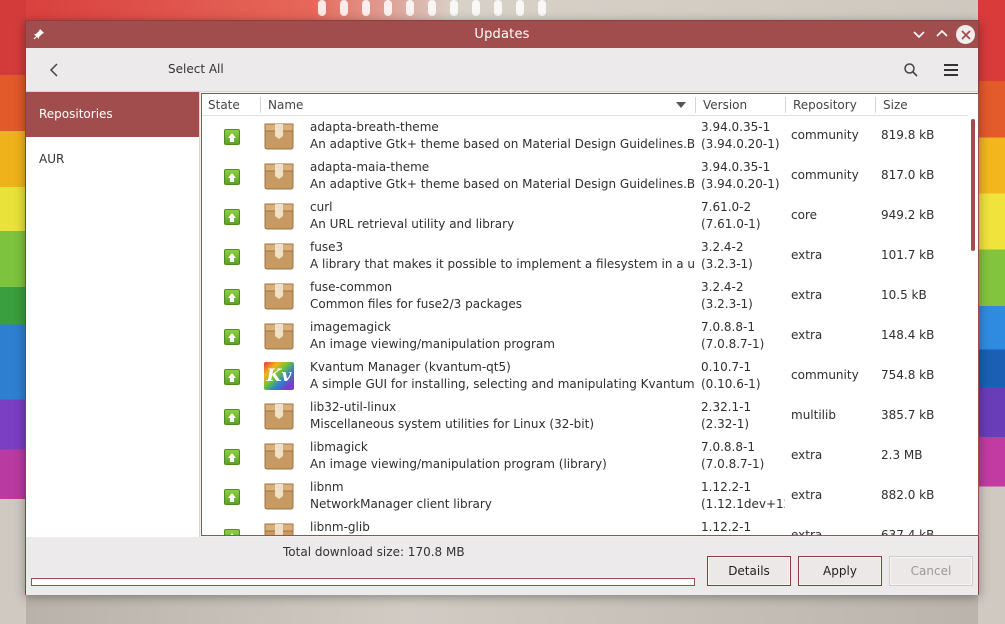 The width and height of the screenshot is (1005, 624). What do you see at coordinates (908, 215) in the screenshot?
I see `package-size: 949.2 kB` at bounding box center [908, 215].